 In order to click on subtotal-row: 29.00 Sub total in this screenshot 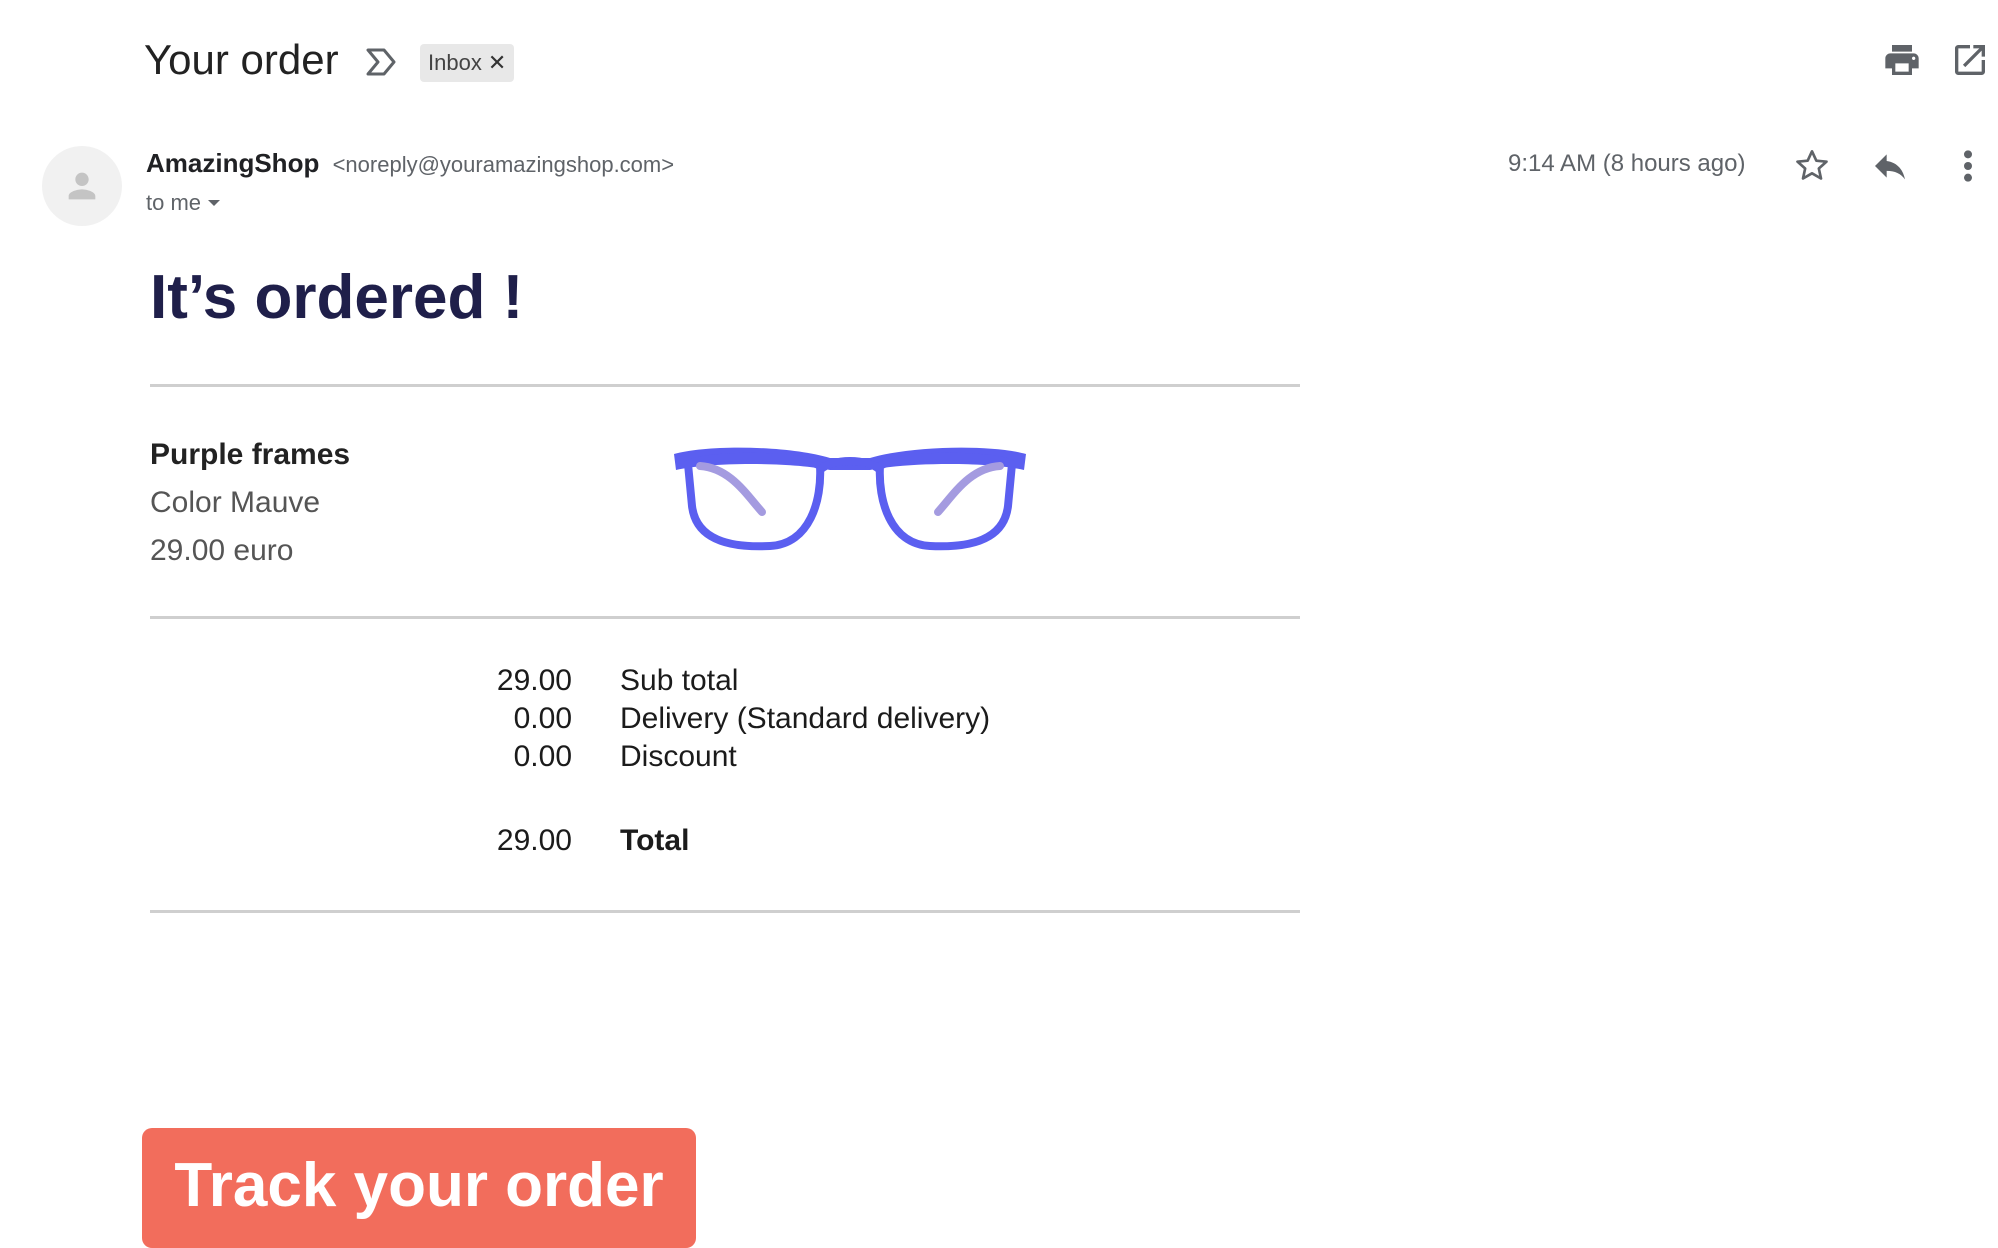, I will do `click(790, 683)`.